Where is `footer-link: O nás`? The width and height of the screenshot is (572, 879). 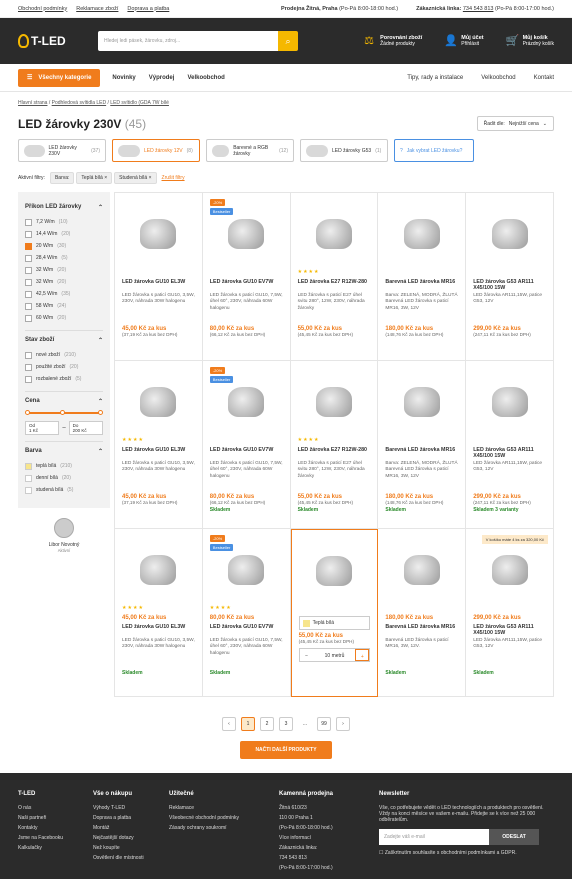 footer-link: O nás is located at coordinates (45, 808).